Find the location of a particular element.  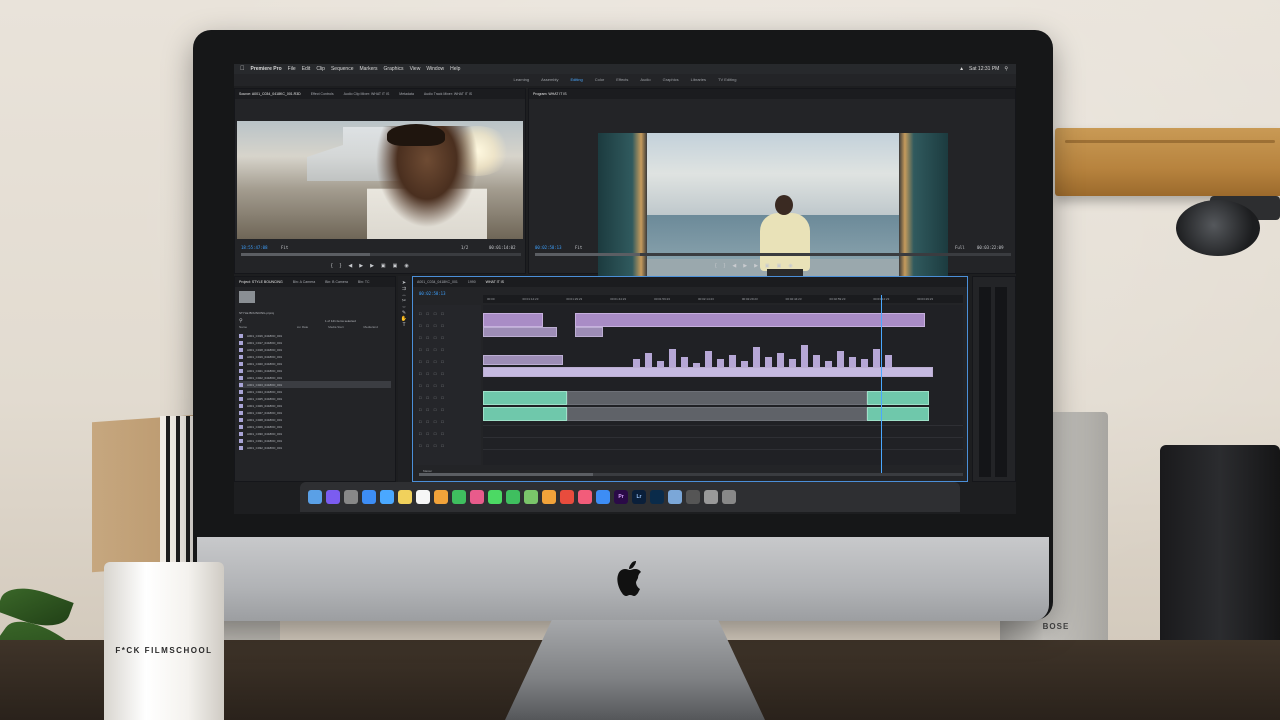

safari-icon is located at coordinates (369, 497).